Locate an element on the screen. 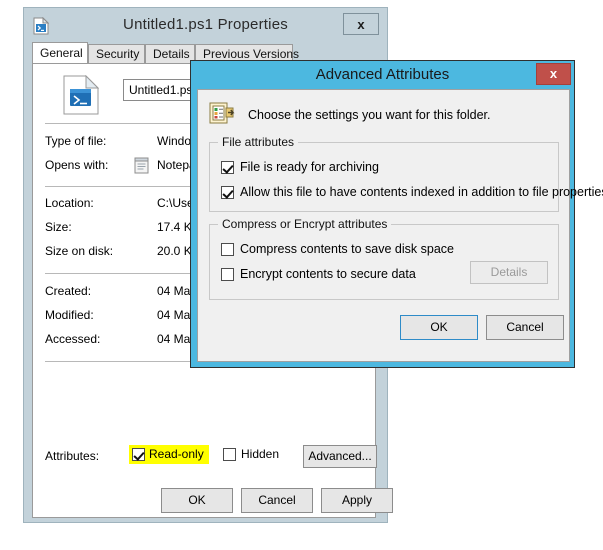  label-modified: Modified: is located at coordinates (69, 315).